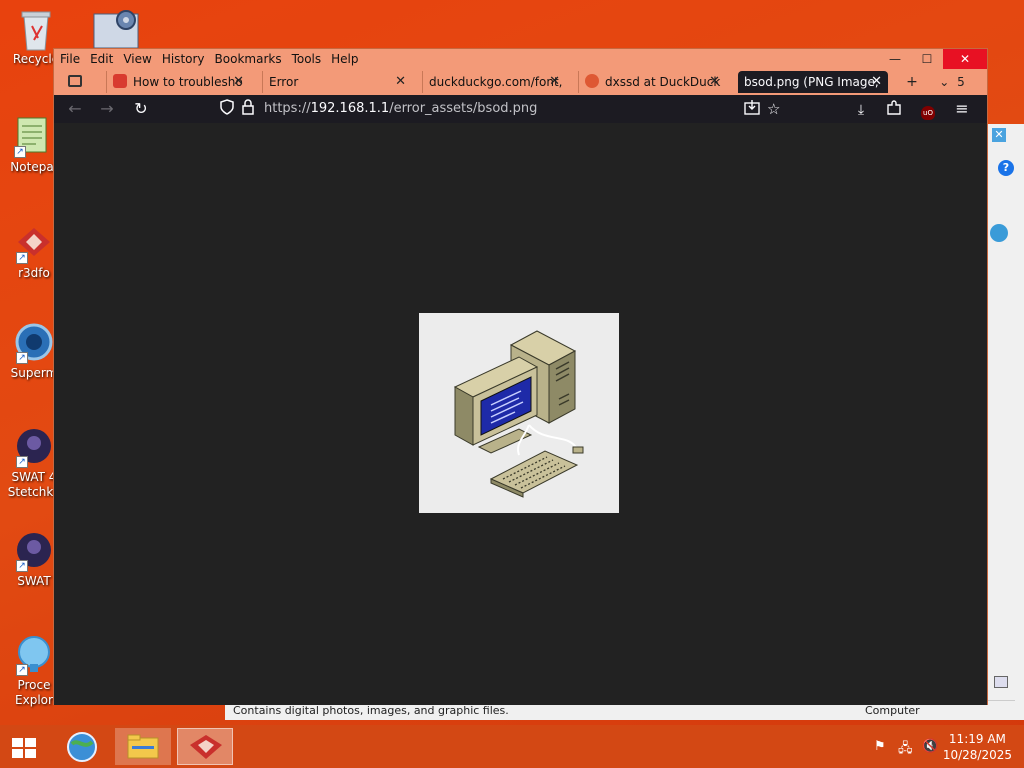  Describe the element at coordinates (880, 746) in the screenshot. I see `action-center-flag-icon: ⚑` at that location.